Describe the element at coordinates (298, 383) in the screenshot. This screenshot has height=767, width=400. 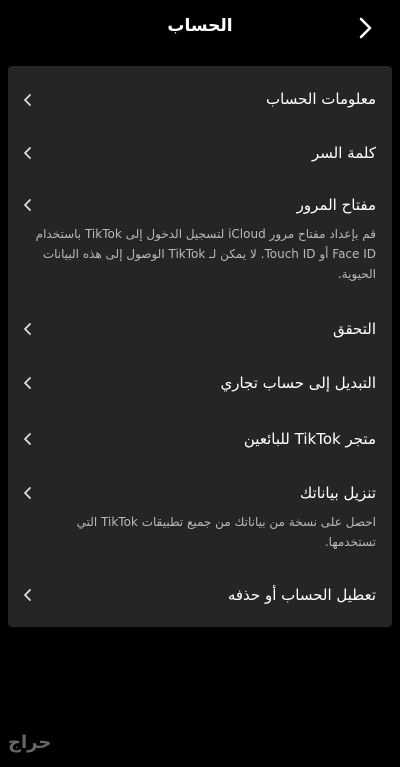
I see `switch-to-business-label: التبديل إلى حساب تجاري` at that location.